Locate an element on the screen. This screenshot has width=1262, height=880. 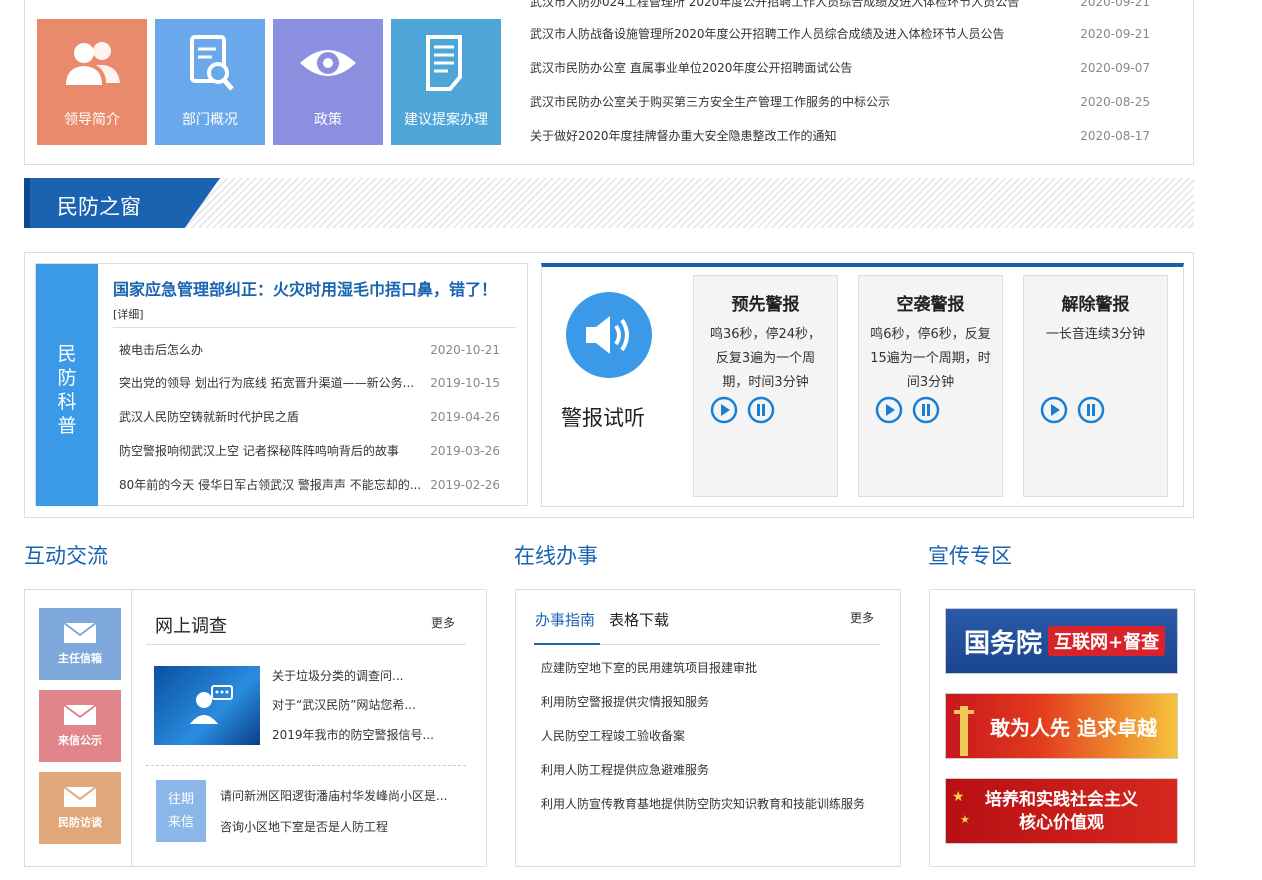
list-item: 80年前的今天 侵华日军占领武汉 警报声声 不能忘却的... 2019-02-26 is located at coordinates (309, 485).